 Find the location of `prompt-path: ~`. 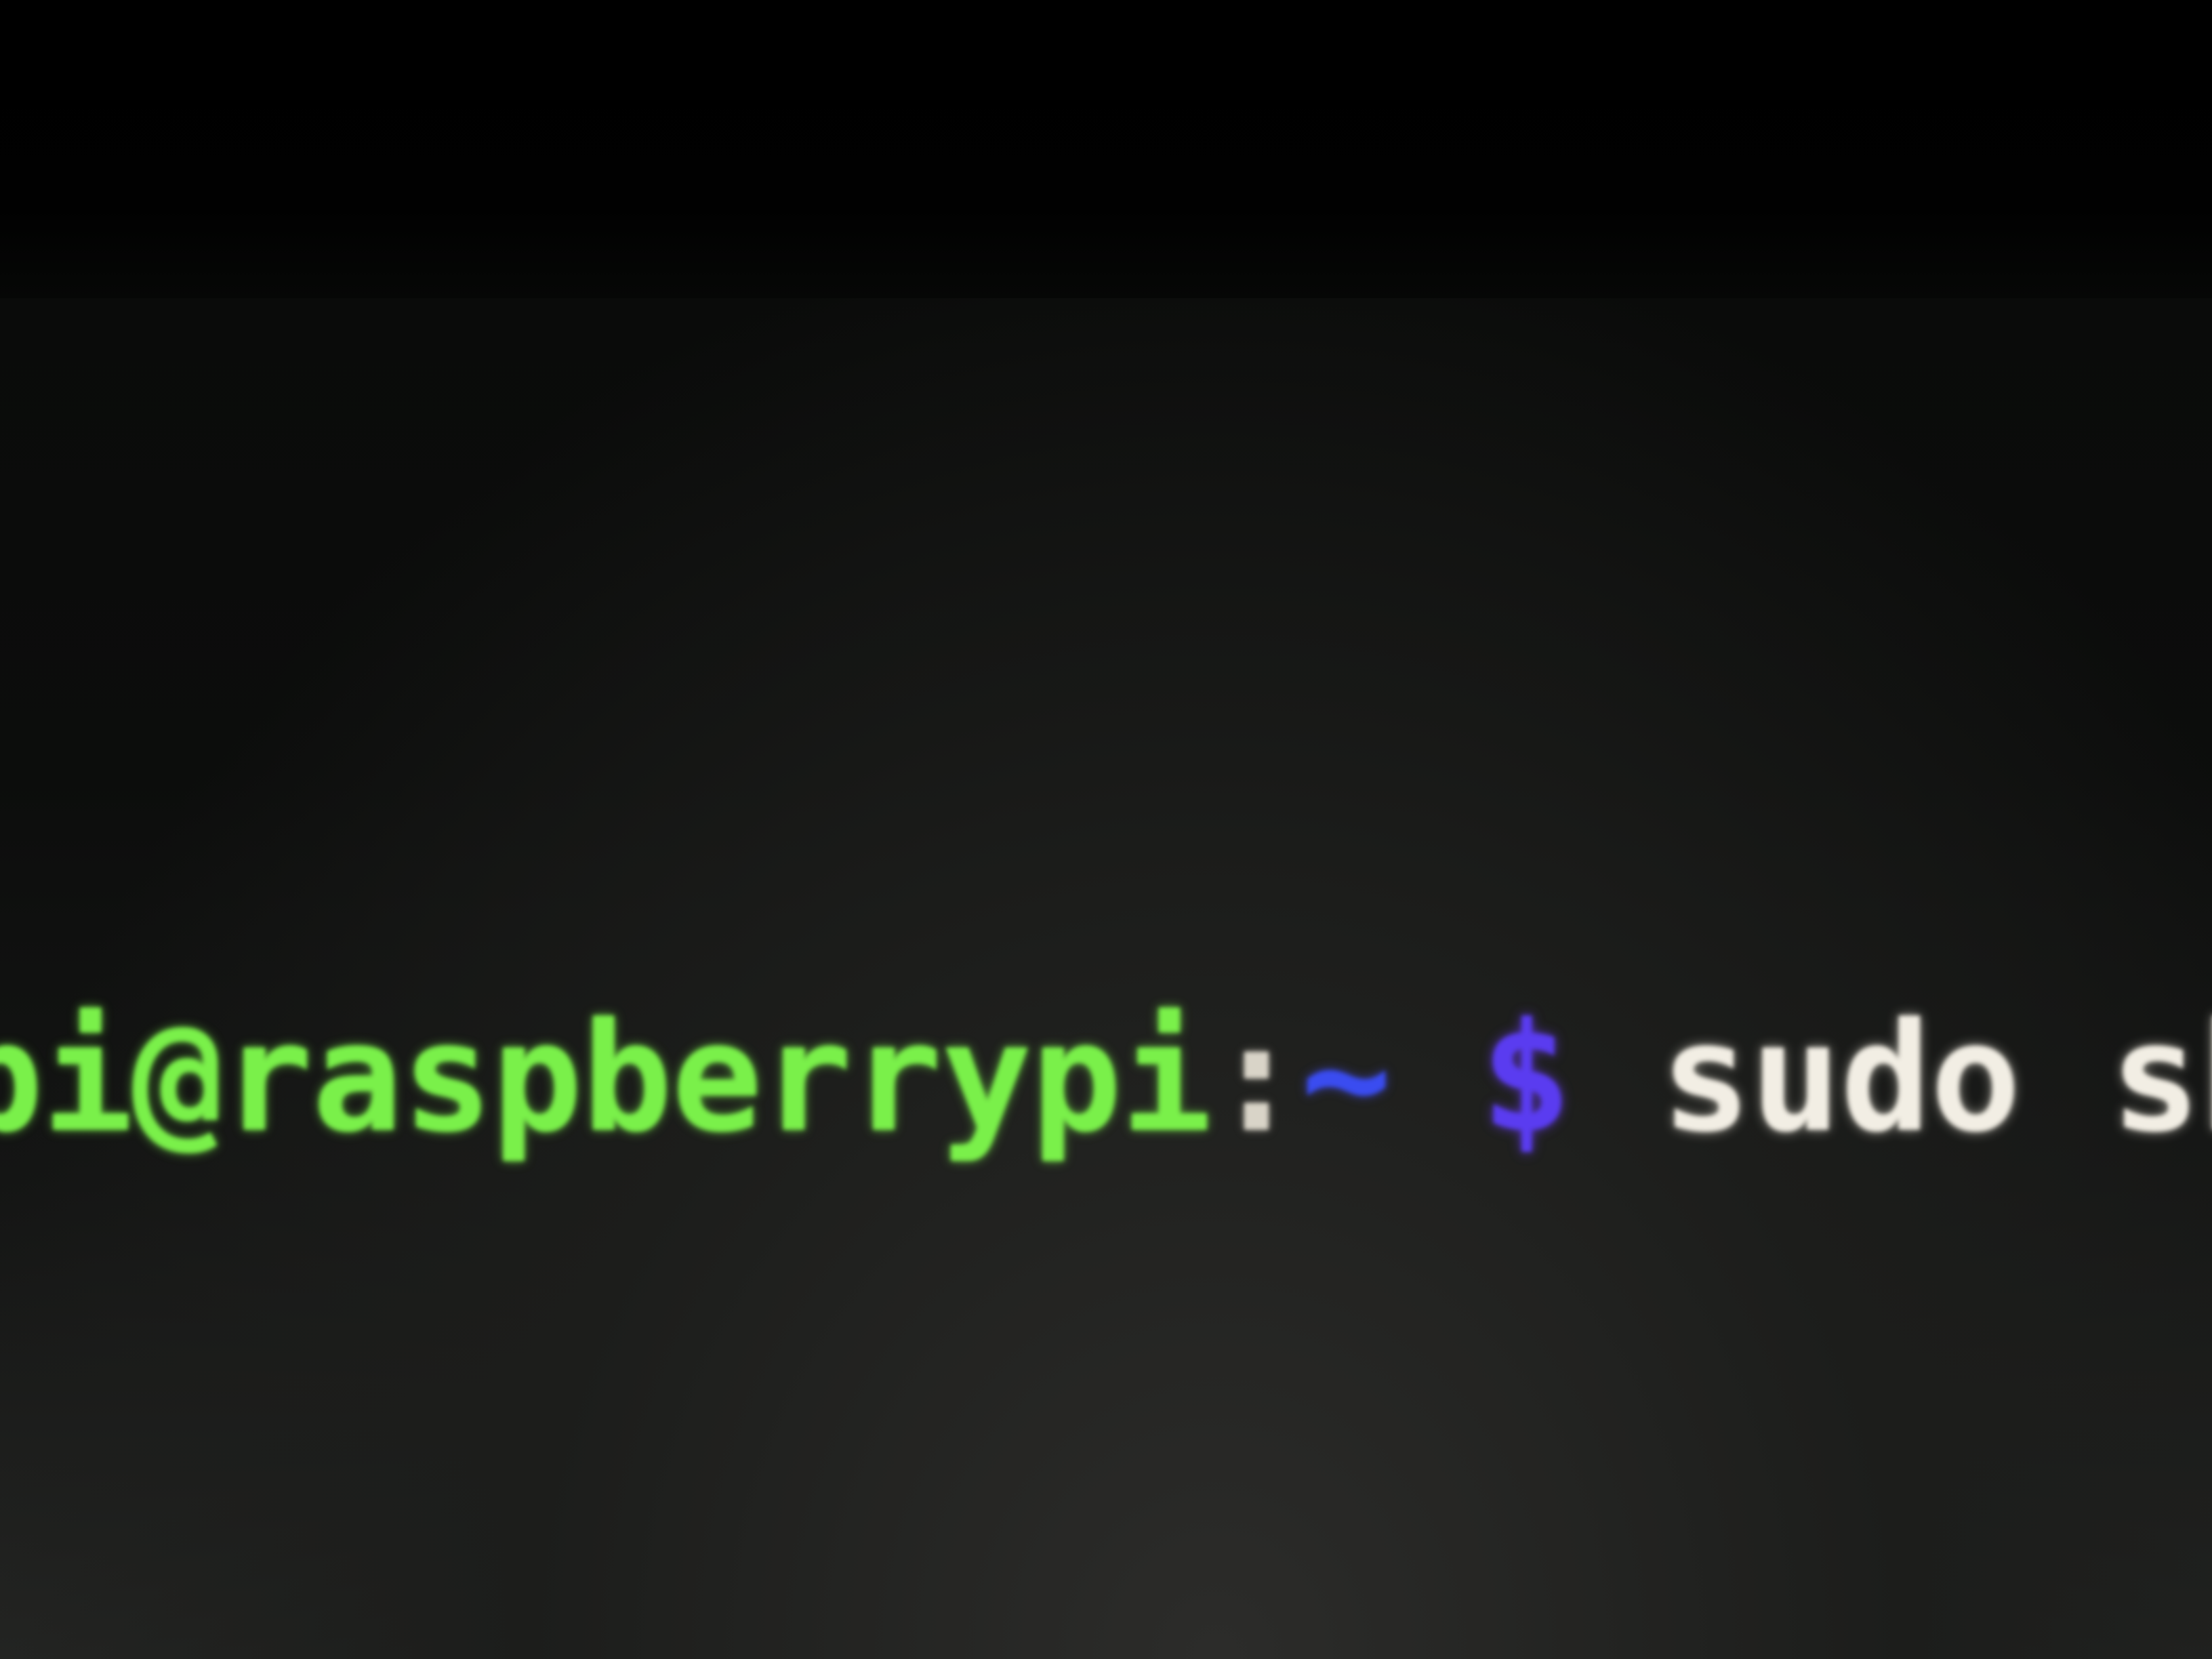

prompt-path: ~ is located at coordinates (1346, 1078).